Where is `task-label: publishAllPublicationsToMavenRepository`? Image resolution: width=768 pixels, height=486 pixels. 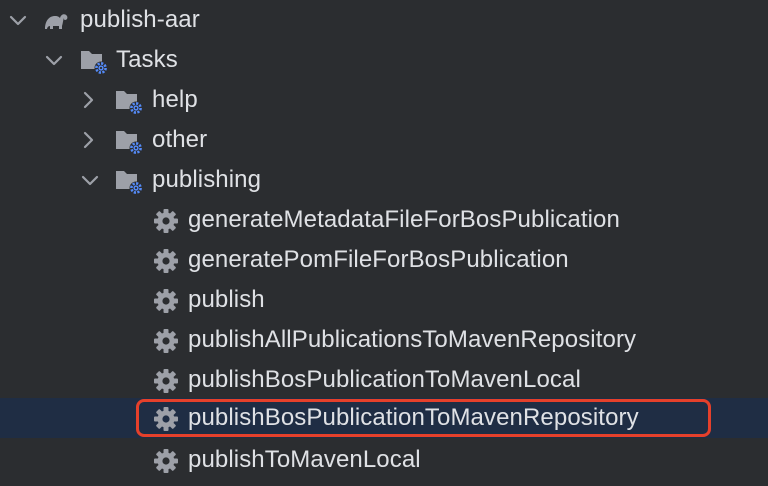
task-label: publishAllPublicationsToMavenRepository is located at coordinates (412, 339).